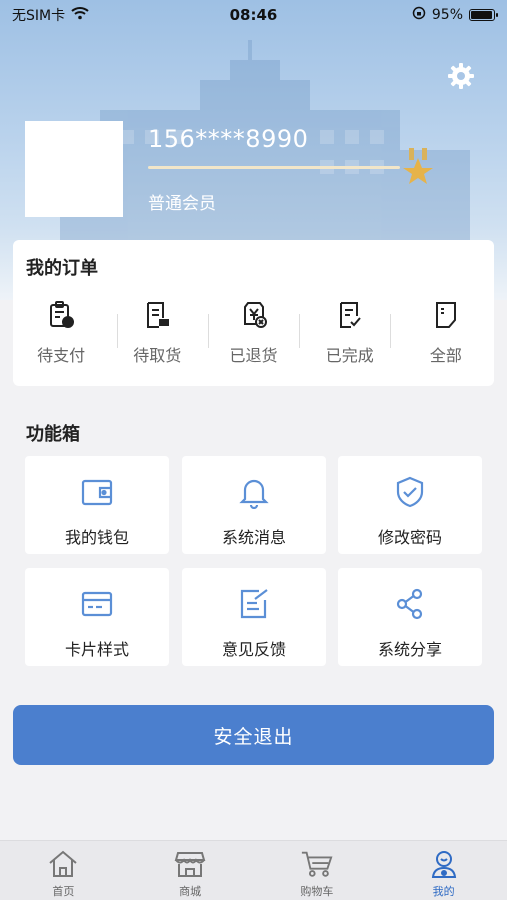 The image size is (507, 900). I want to click on battery-icon, so click(483, 15).